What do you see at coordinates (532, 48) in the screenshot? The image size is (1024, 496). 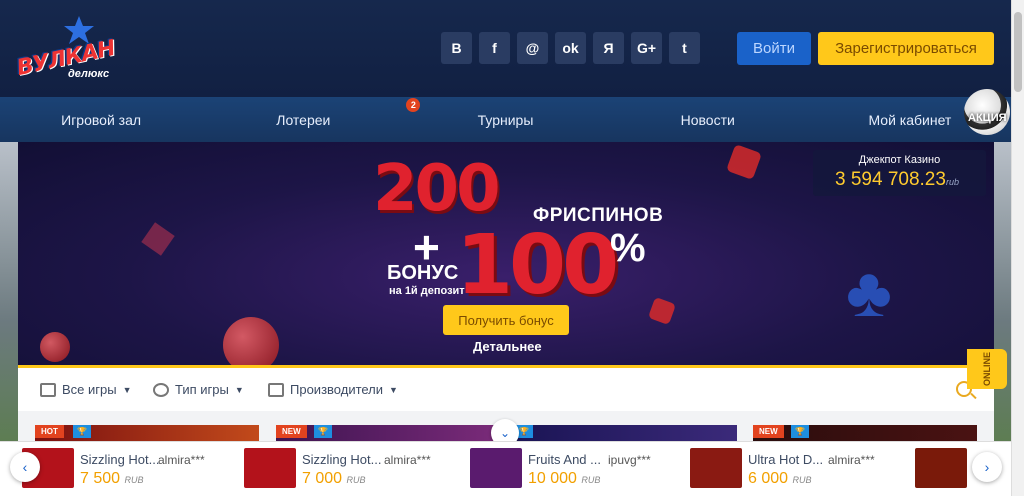 I see `mail-icon: @` at bounding box center [532, 48].